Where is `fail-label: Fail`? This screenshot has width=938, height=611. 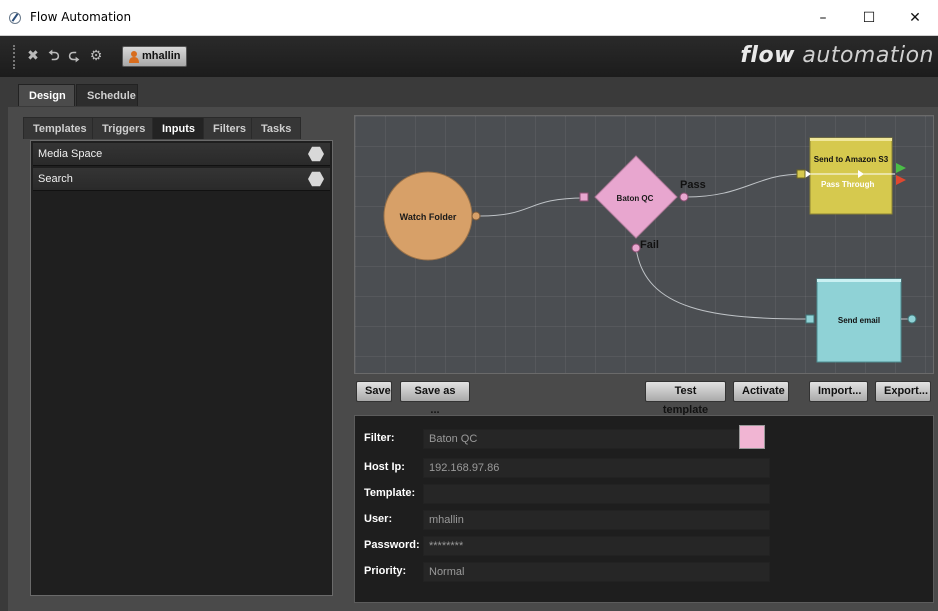
fail-label: Fail is located at coordinates (649, 245).